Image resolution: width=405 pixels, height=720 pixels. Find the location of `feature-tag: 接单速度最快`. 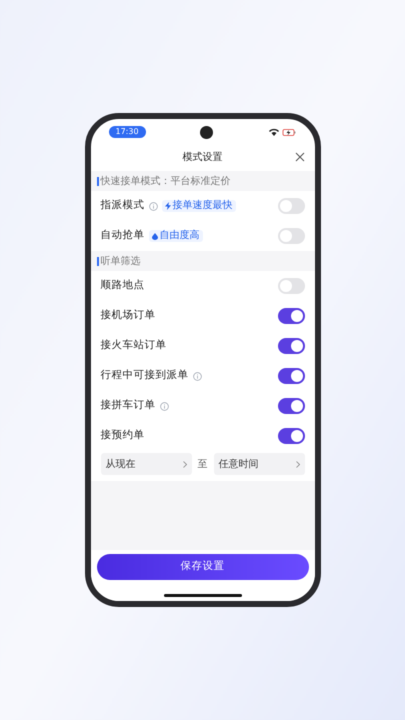

feature-tag: 接单速度最快 is located at coordinates (199, 206).